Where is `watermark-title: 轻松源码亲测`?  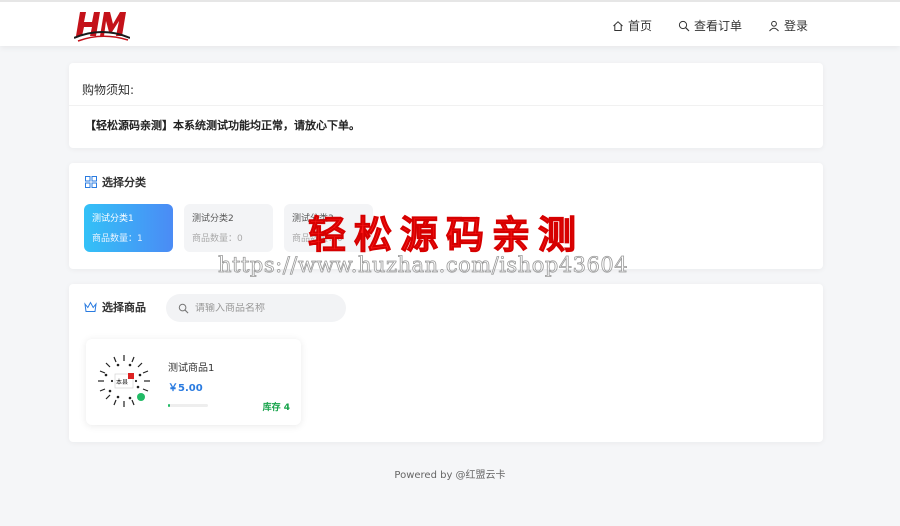 watermark-title: 轻松源码亲测 is located at coordinates (446, 235).